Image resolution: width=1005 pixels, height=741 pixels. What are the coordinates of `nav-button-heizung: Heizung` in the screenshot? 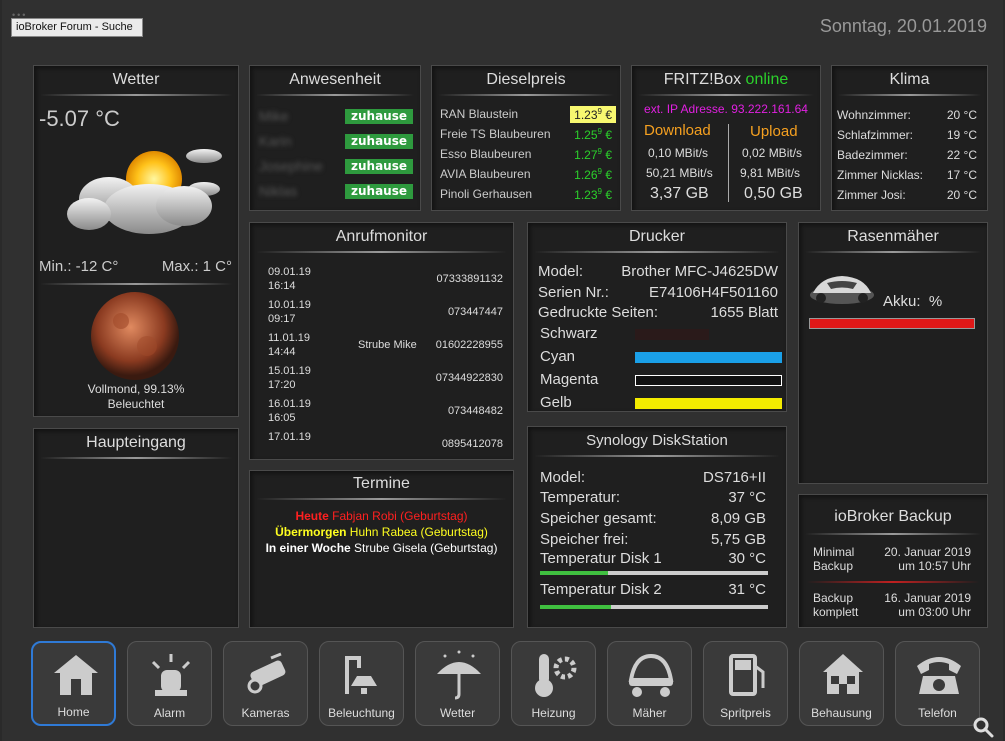 It's located at (553, 683).